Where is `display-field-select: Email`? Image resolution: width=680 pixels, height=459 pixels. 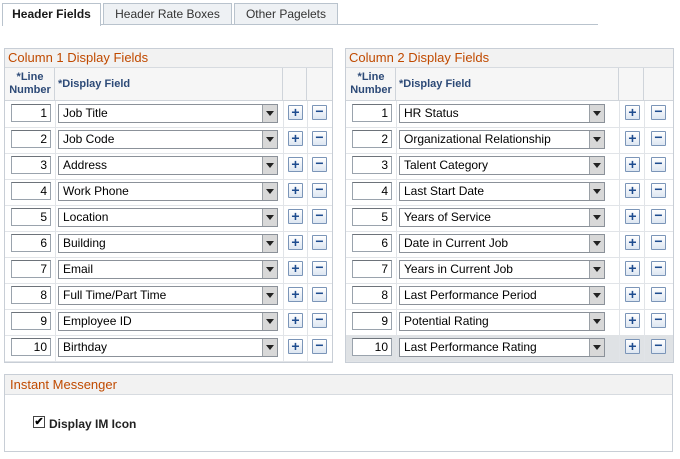 display-field-select: Email is located at coordinates (168, 269).